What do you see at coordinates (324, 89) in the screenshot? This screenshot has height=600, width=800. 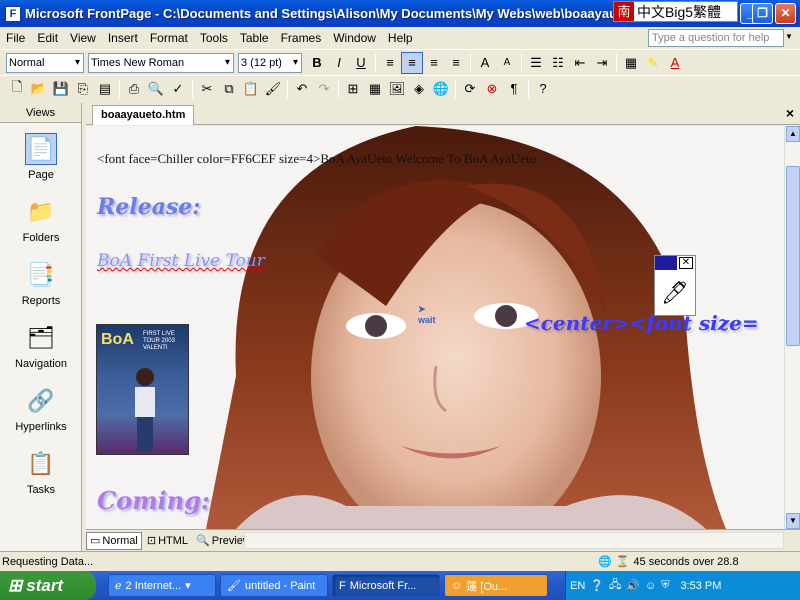 I see `redo-icon: ↷` at bounding box center [324, 89].